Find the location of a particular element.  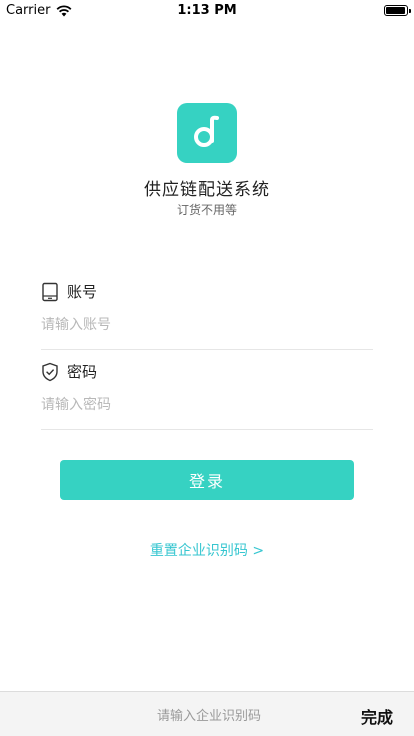

account-label-row: 账号 is located at coordinates (69, 291).